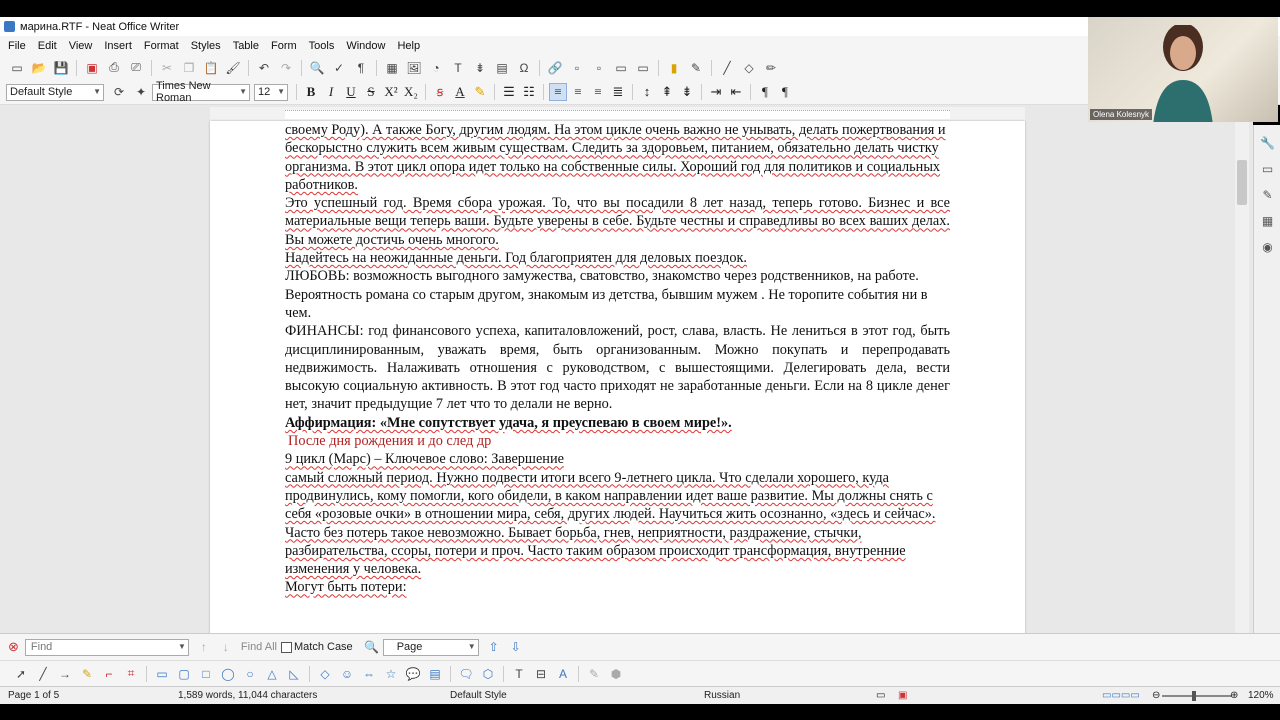  Describe the element at coordinates (189, 68) in the screenshot. I see `copy-icon: ❐` at that location.